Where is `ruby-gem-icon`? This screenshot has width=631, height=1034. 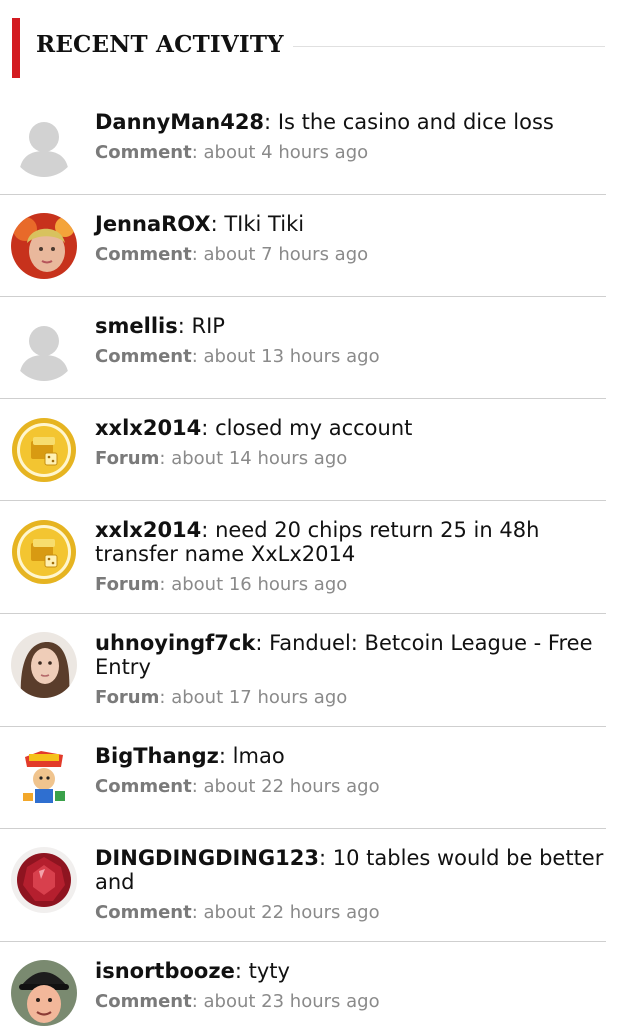
ruby-gem-icon is located at coordinates (44, 880).